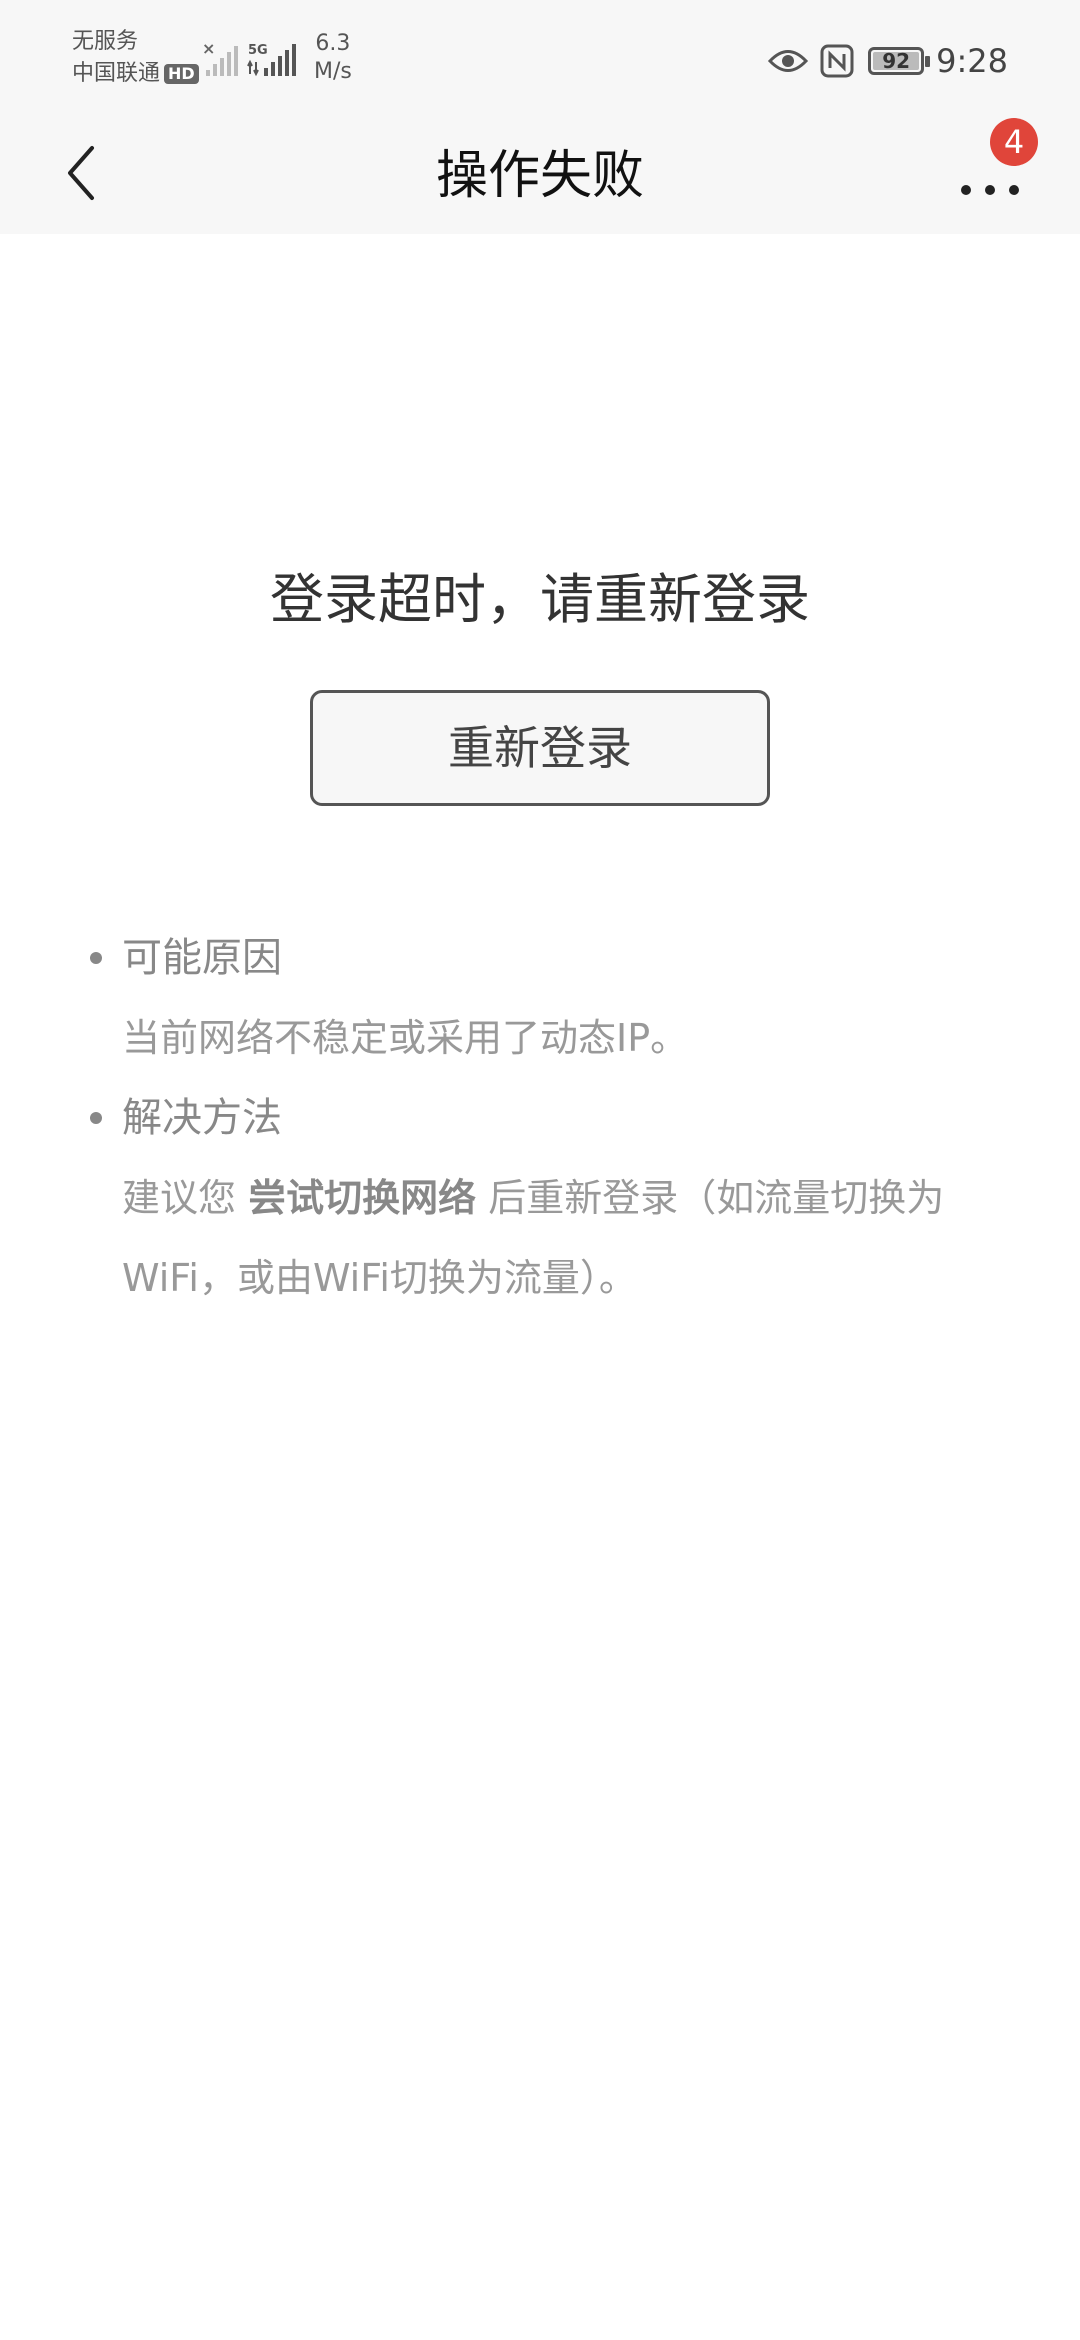 The height and width of the screenshot is (2340, 1080). What do you see at coordinates (1014, 142) in the screenshot?
I see `notification-badge: 4` at bounding box center [1014, 142].